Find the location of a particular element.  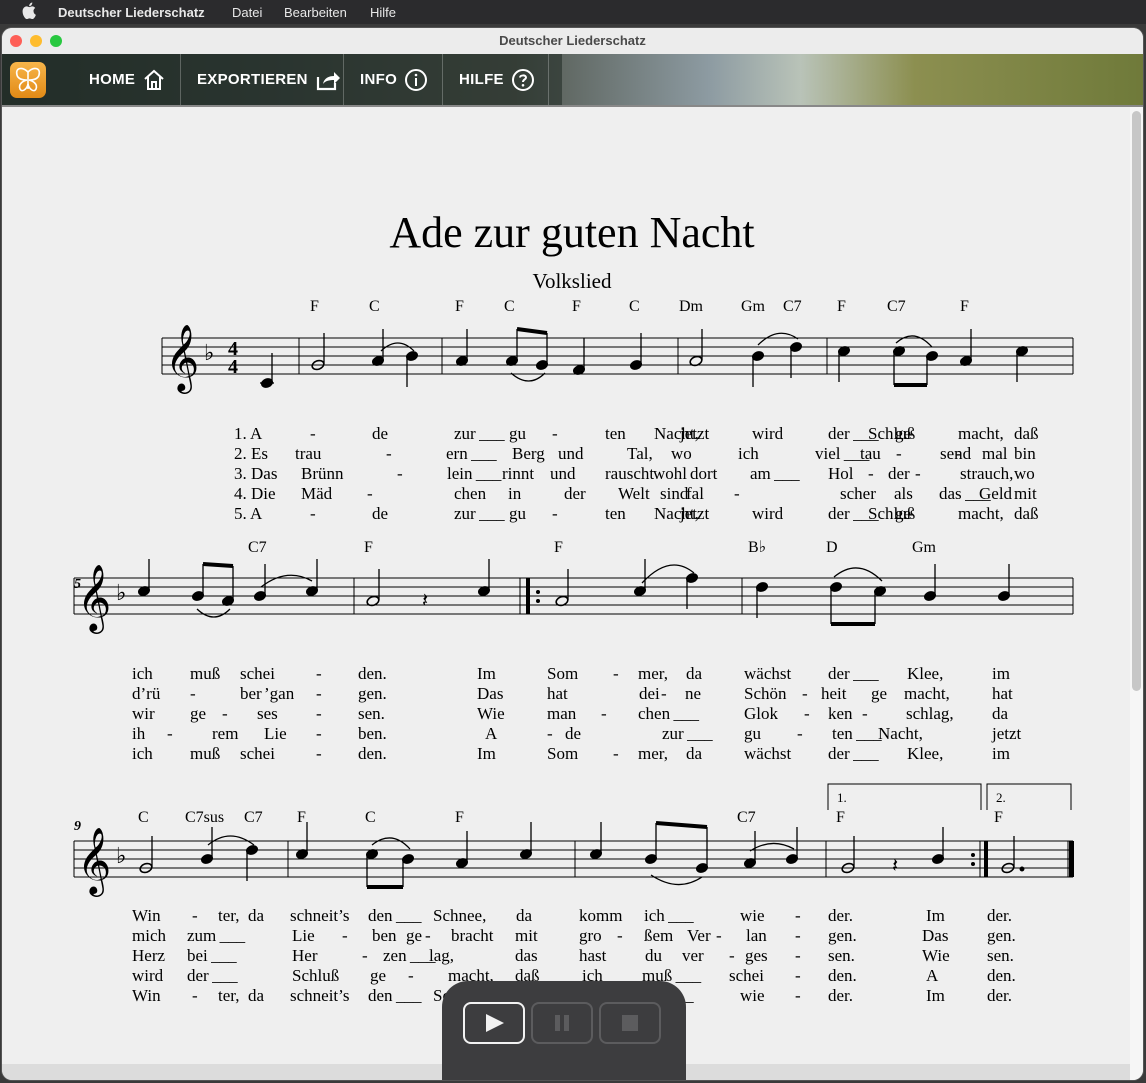

lyric-syllable: scher is located at coordinates (858, 493).